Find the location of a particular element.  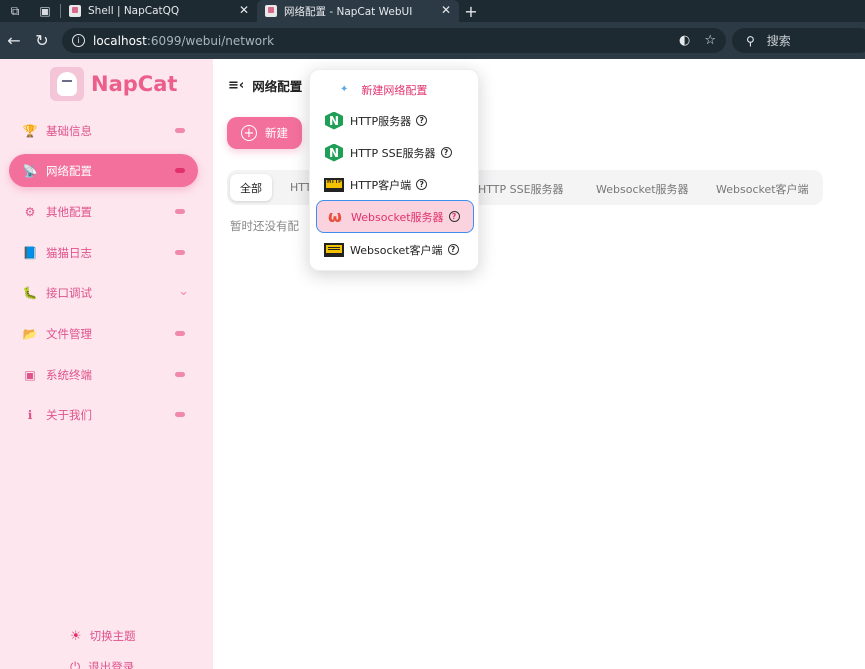

page-title: 网络配置 is located at coordinates (277, 86).